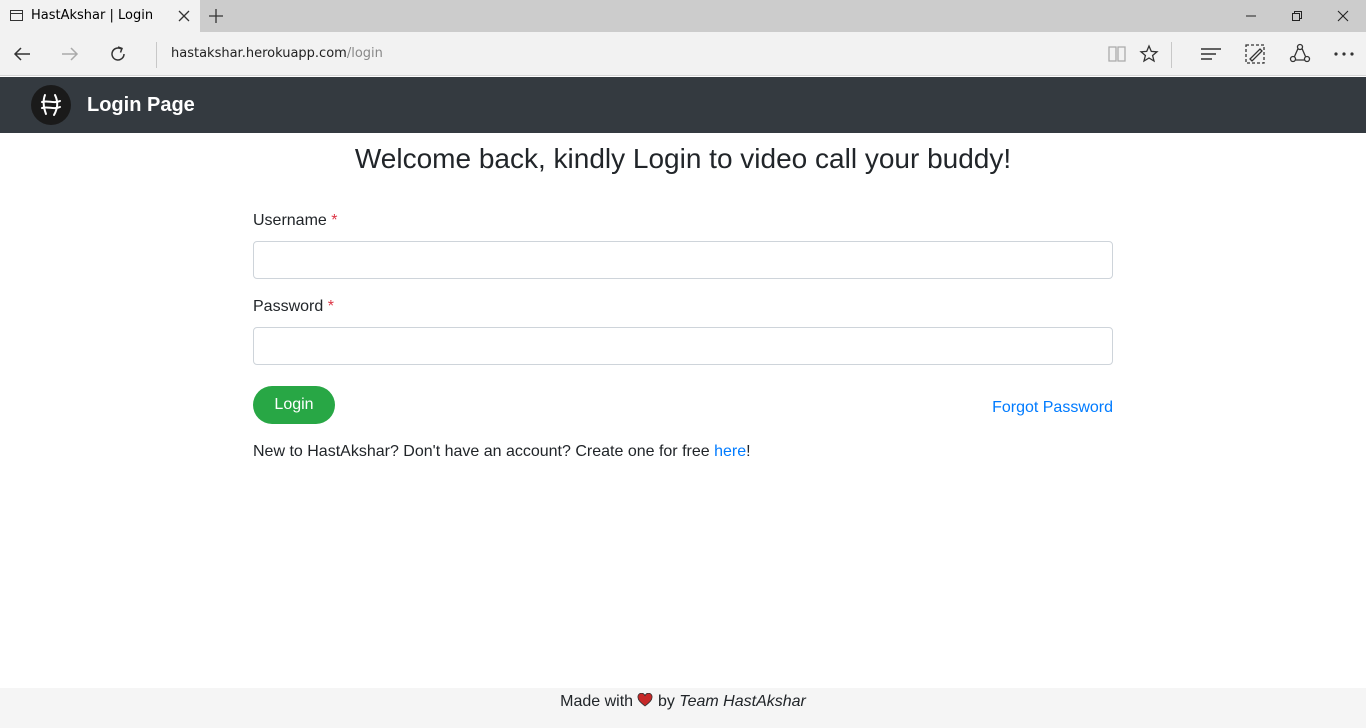 The height and width of the screenshot is (728, 1366). I want to click on browser-tab-strip: HastAkshar | Login, so click(683, 16).